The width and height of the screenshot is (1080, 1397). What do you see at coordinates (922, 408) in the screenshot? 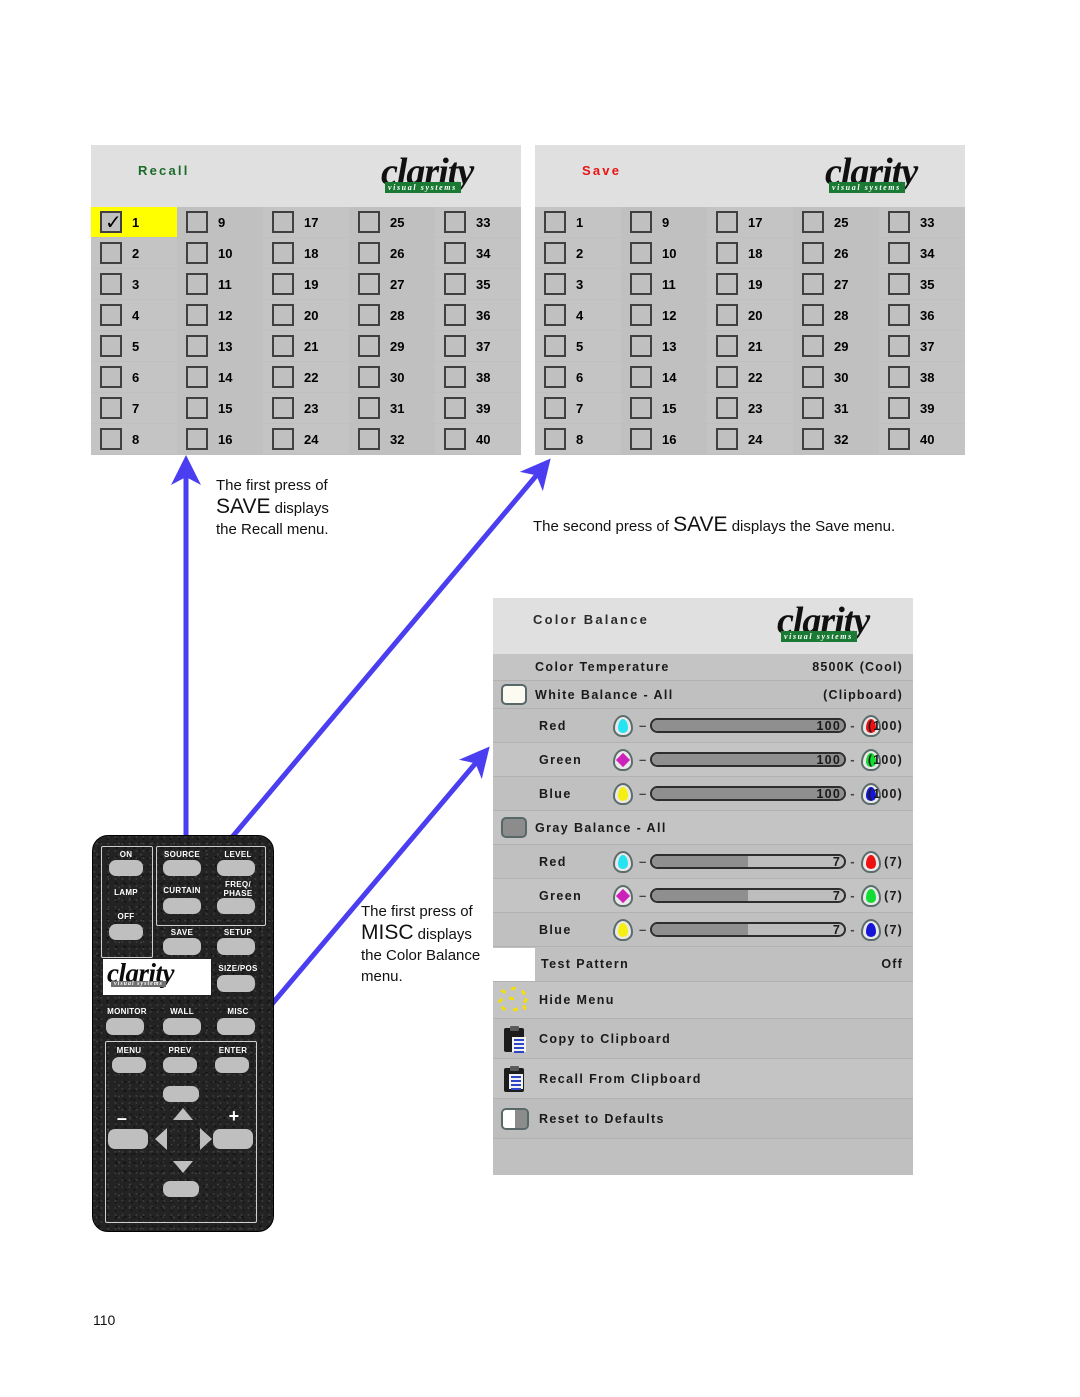
I see `save-preset-cell: 39` at bounding box center [922, 408].